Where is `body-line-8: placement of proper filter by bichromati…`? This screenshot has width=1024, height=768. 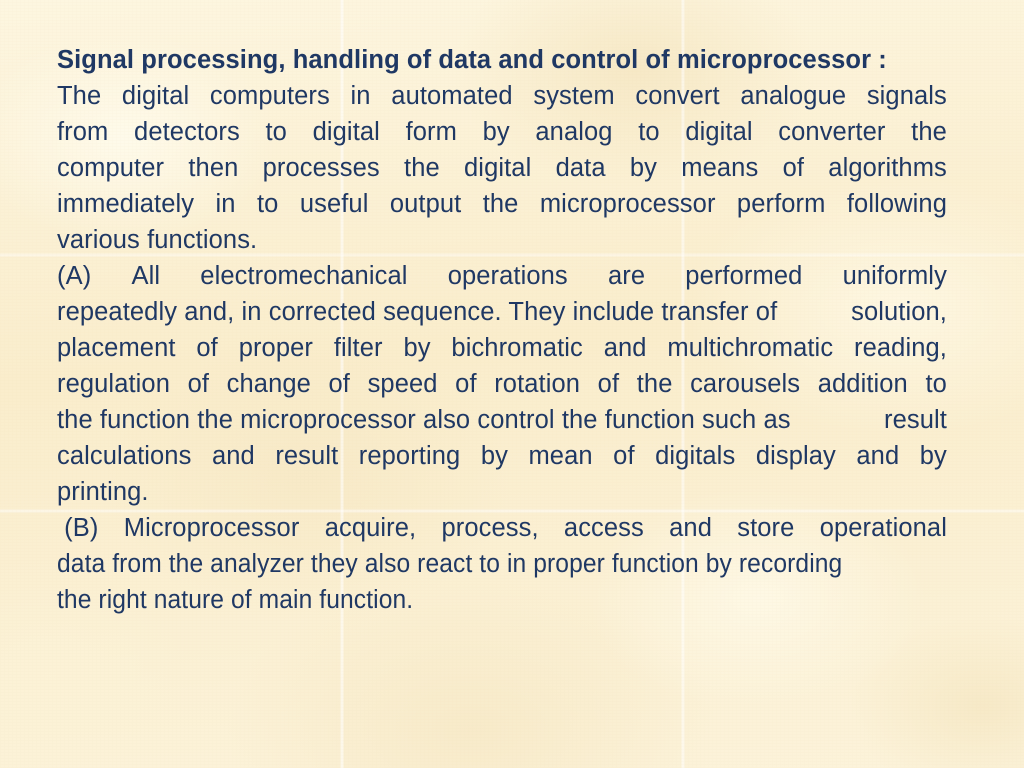 body-line-8: placement of proper filter by bichromati… is located at coordinates (502, 348).